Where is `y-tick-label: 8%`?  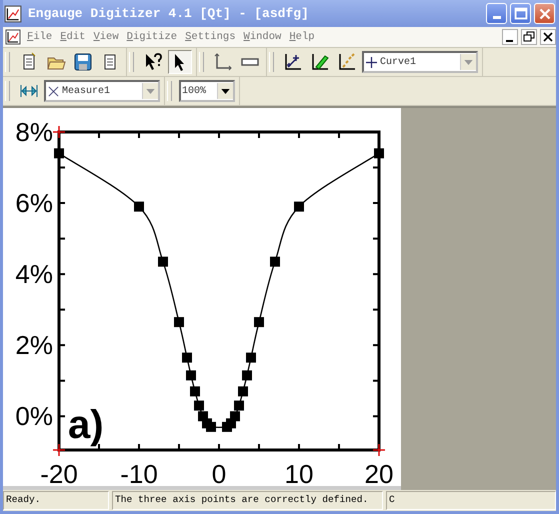
y-tick-label: 8% is located at coordinates (34, 132).